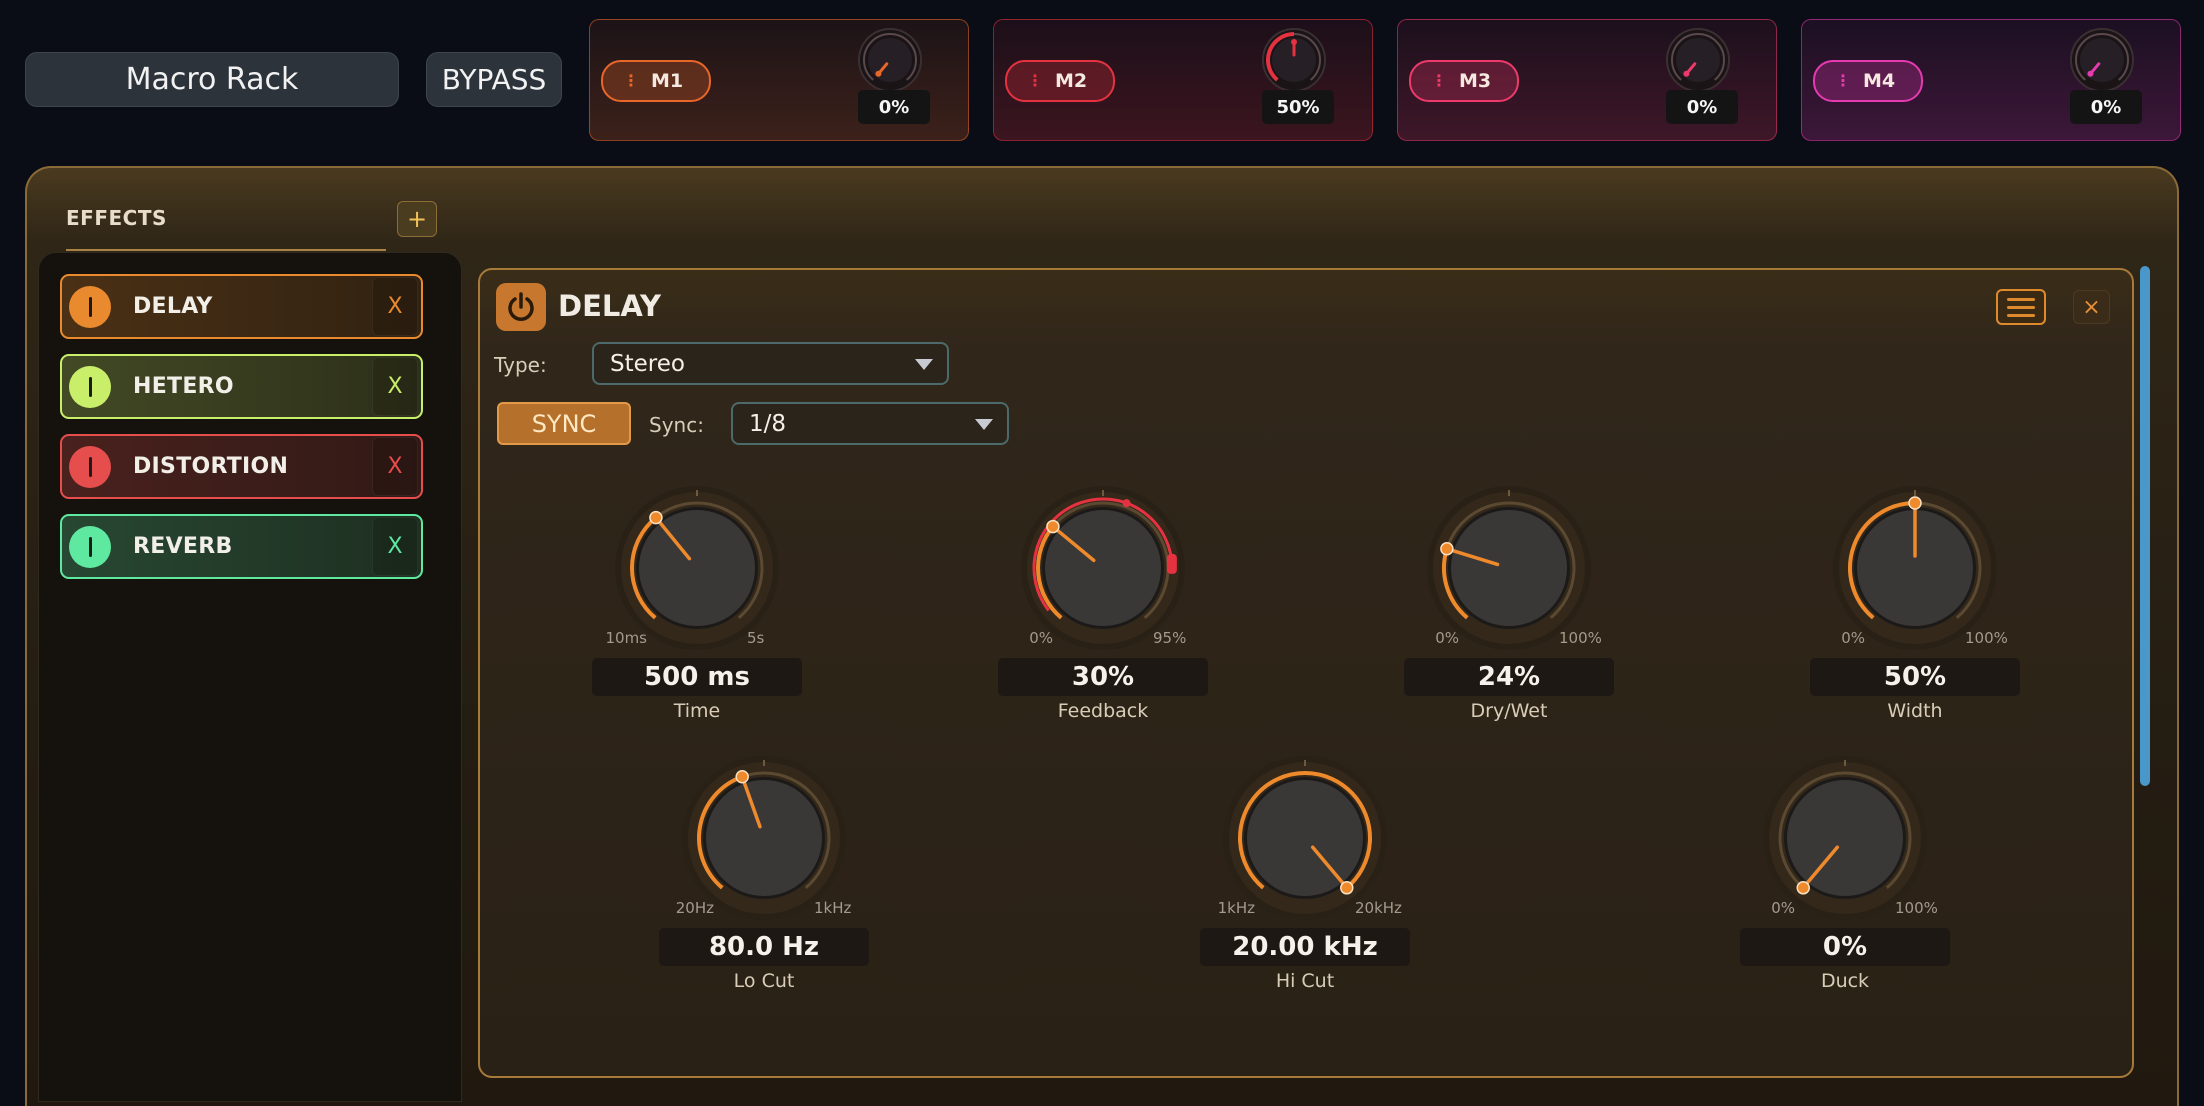 Image resolution: width=2204 pixels, height=1106 pixels. Describe the element at coordinates (494, 79) in the screenshot. I see `bypass-button: BYPASS` at that location.